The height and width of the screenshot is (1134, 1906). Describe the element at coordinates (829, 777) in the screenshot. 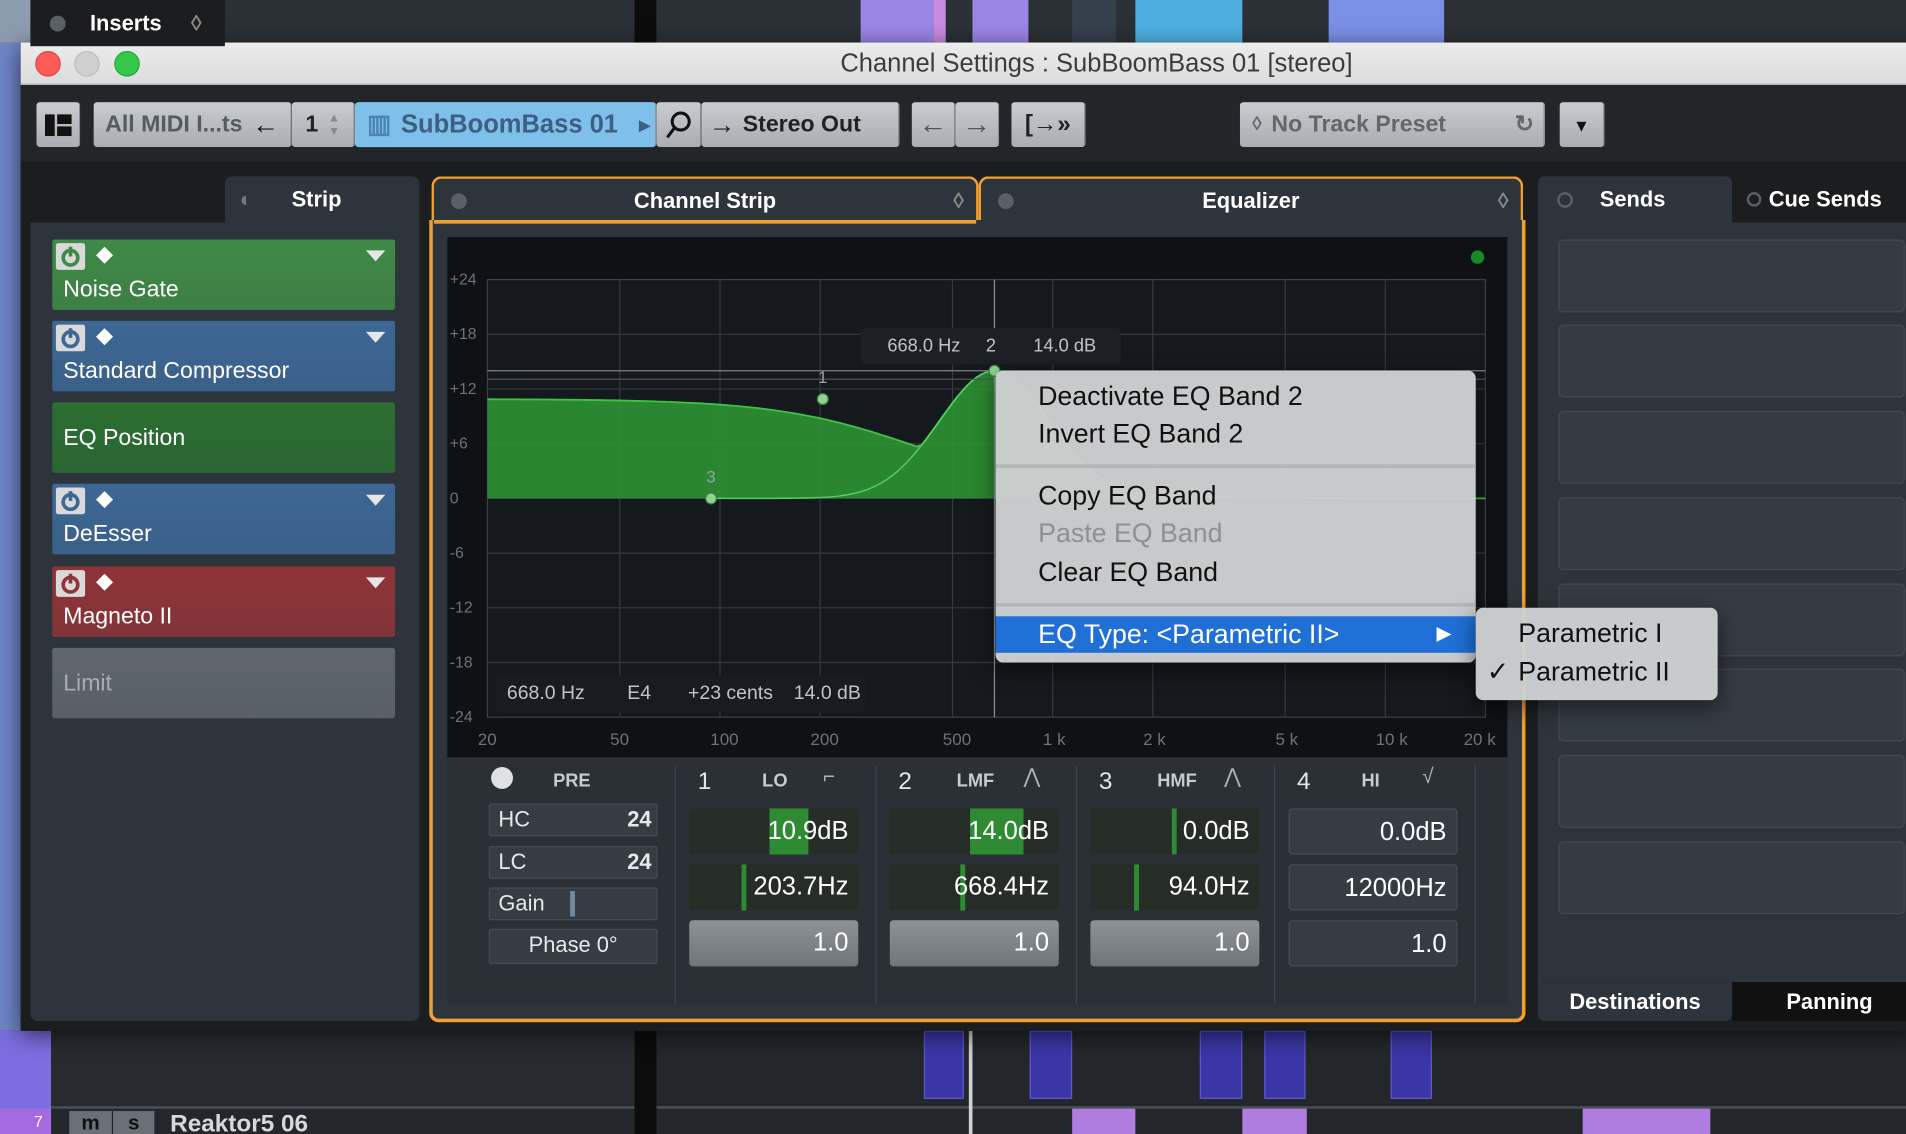

I see `low-shelf-icon: ⌐` at that location.